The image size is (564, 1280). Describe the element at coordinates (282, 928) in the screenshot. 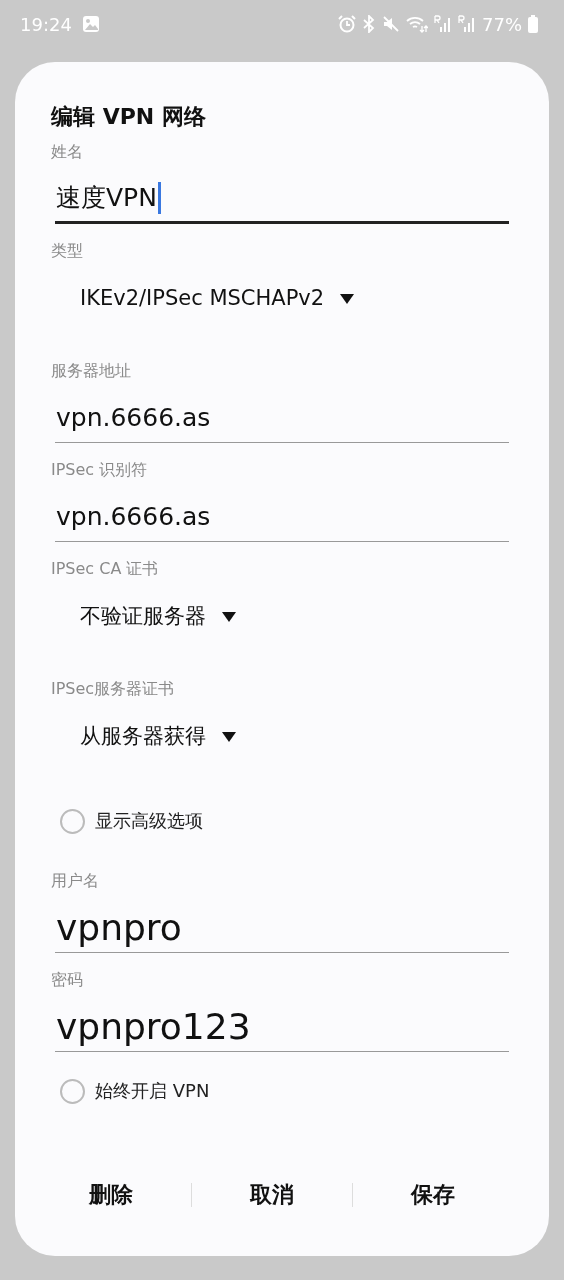

I see `input-field: vpnpro` at that location.